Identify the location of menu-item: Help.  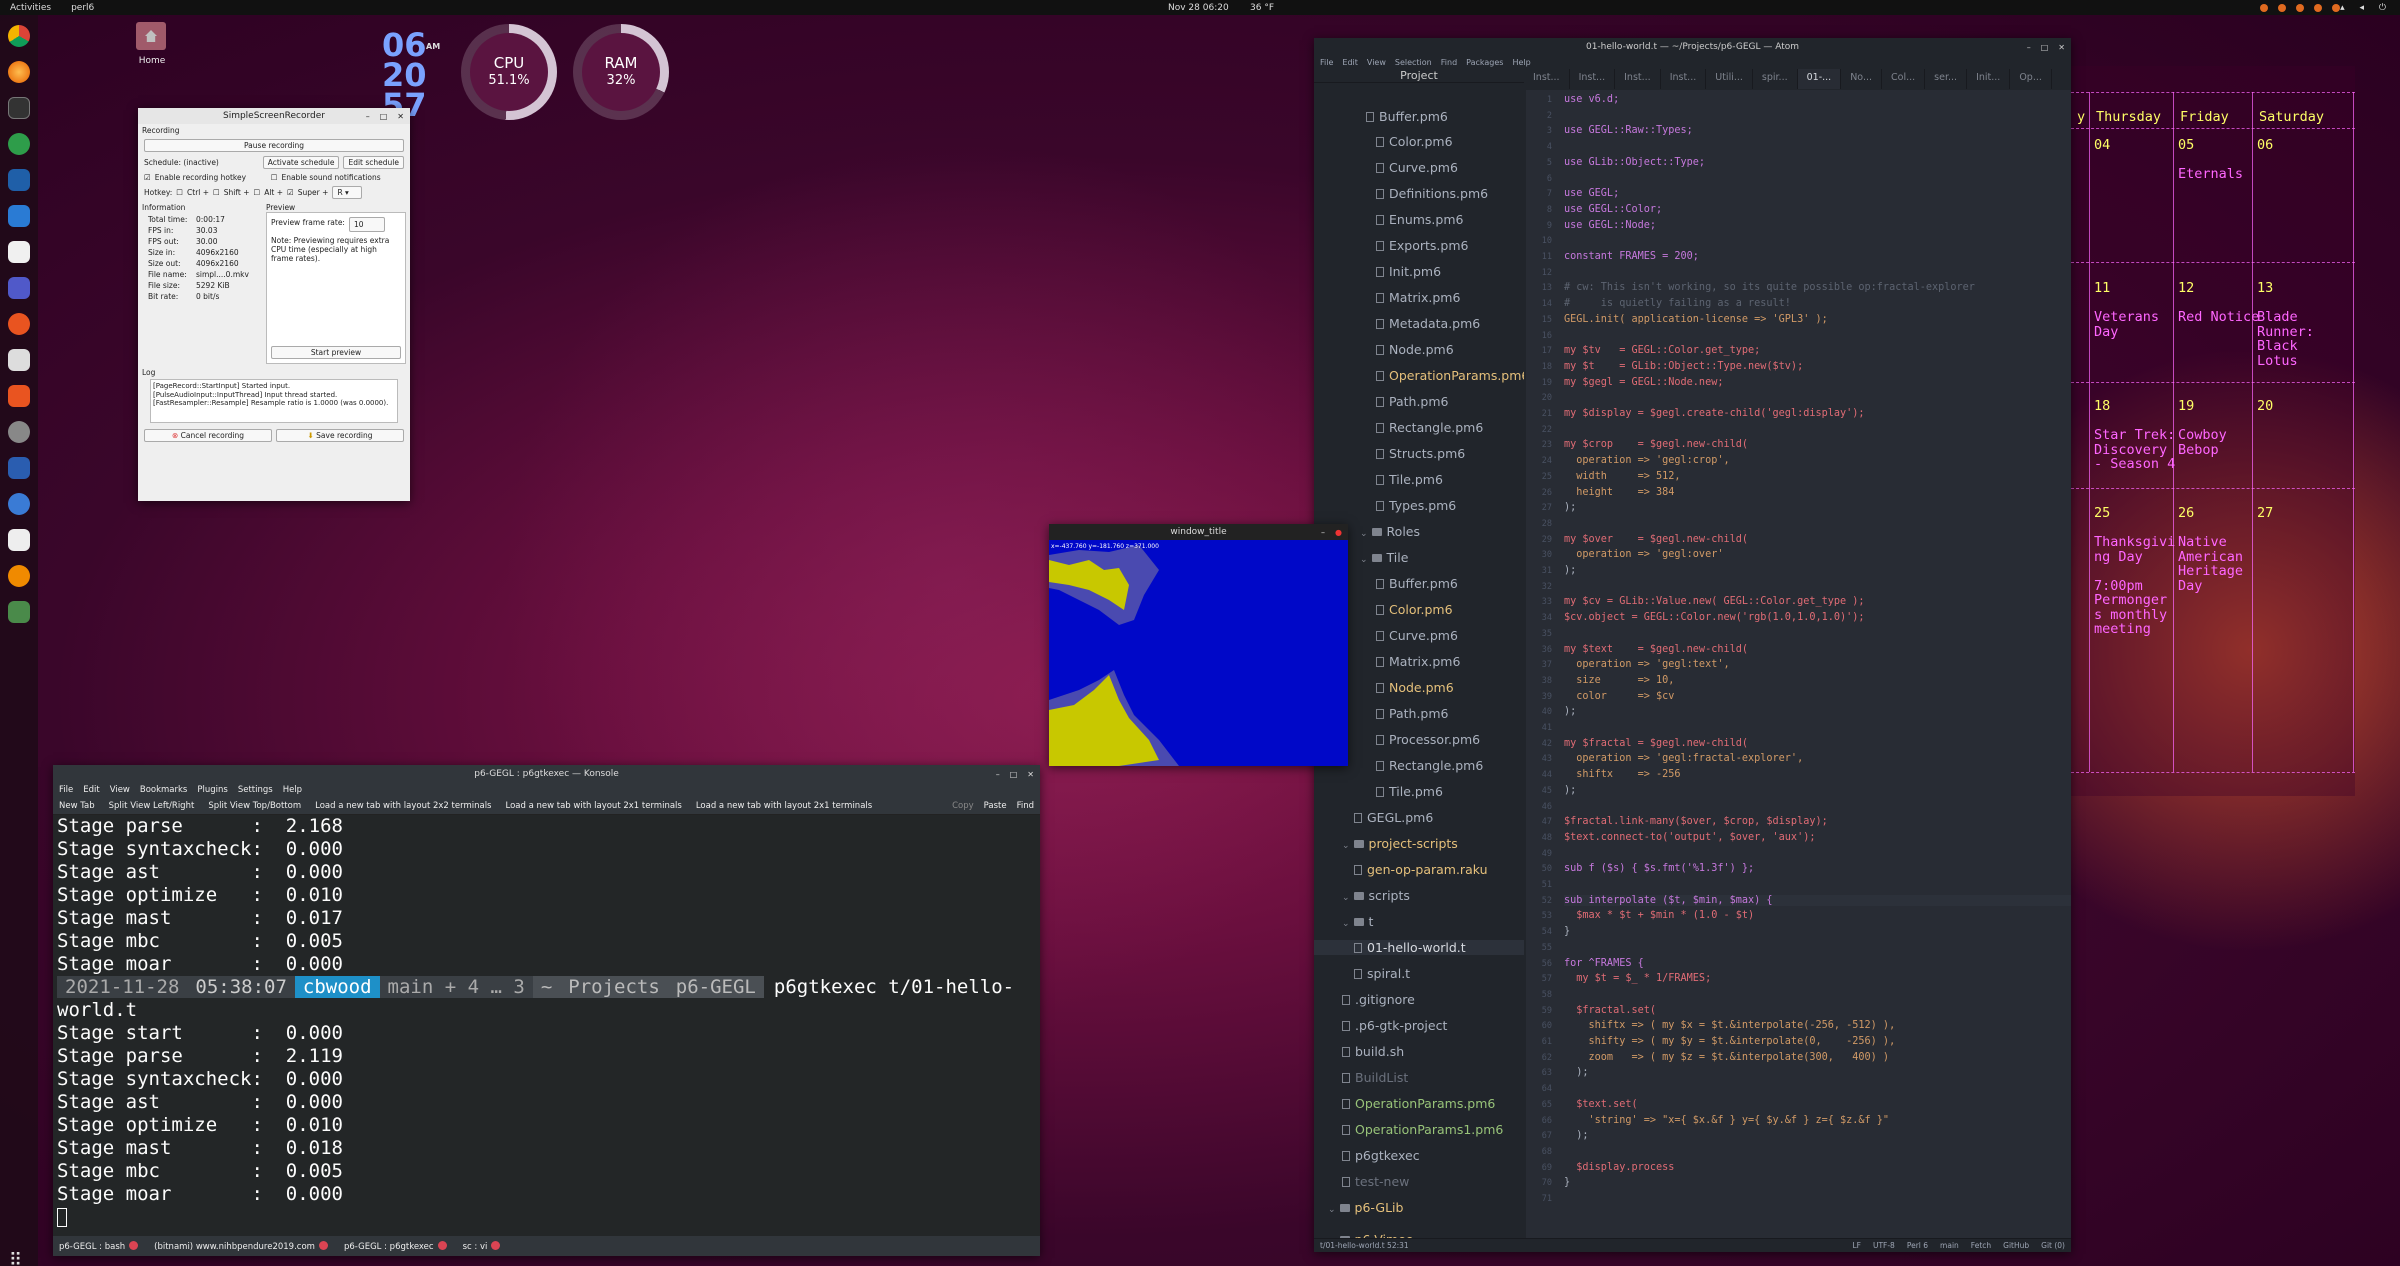
(292, 790).